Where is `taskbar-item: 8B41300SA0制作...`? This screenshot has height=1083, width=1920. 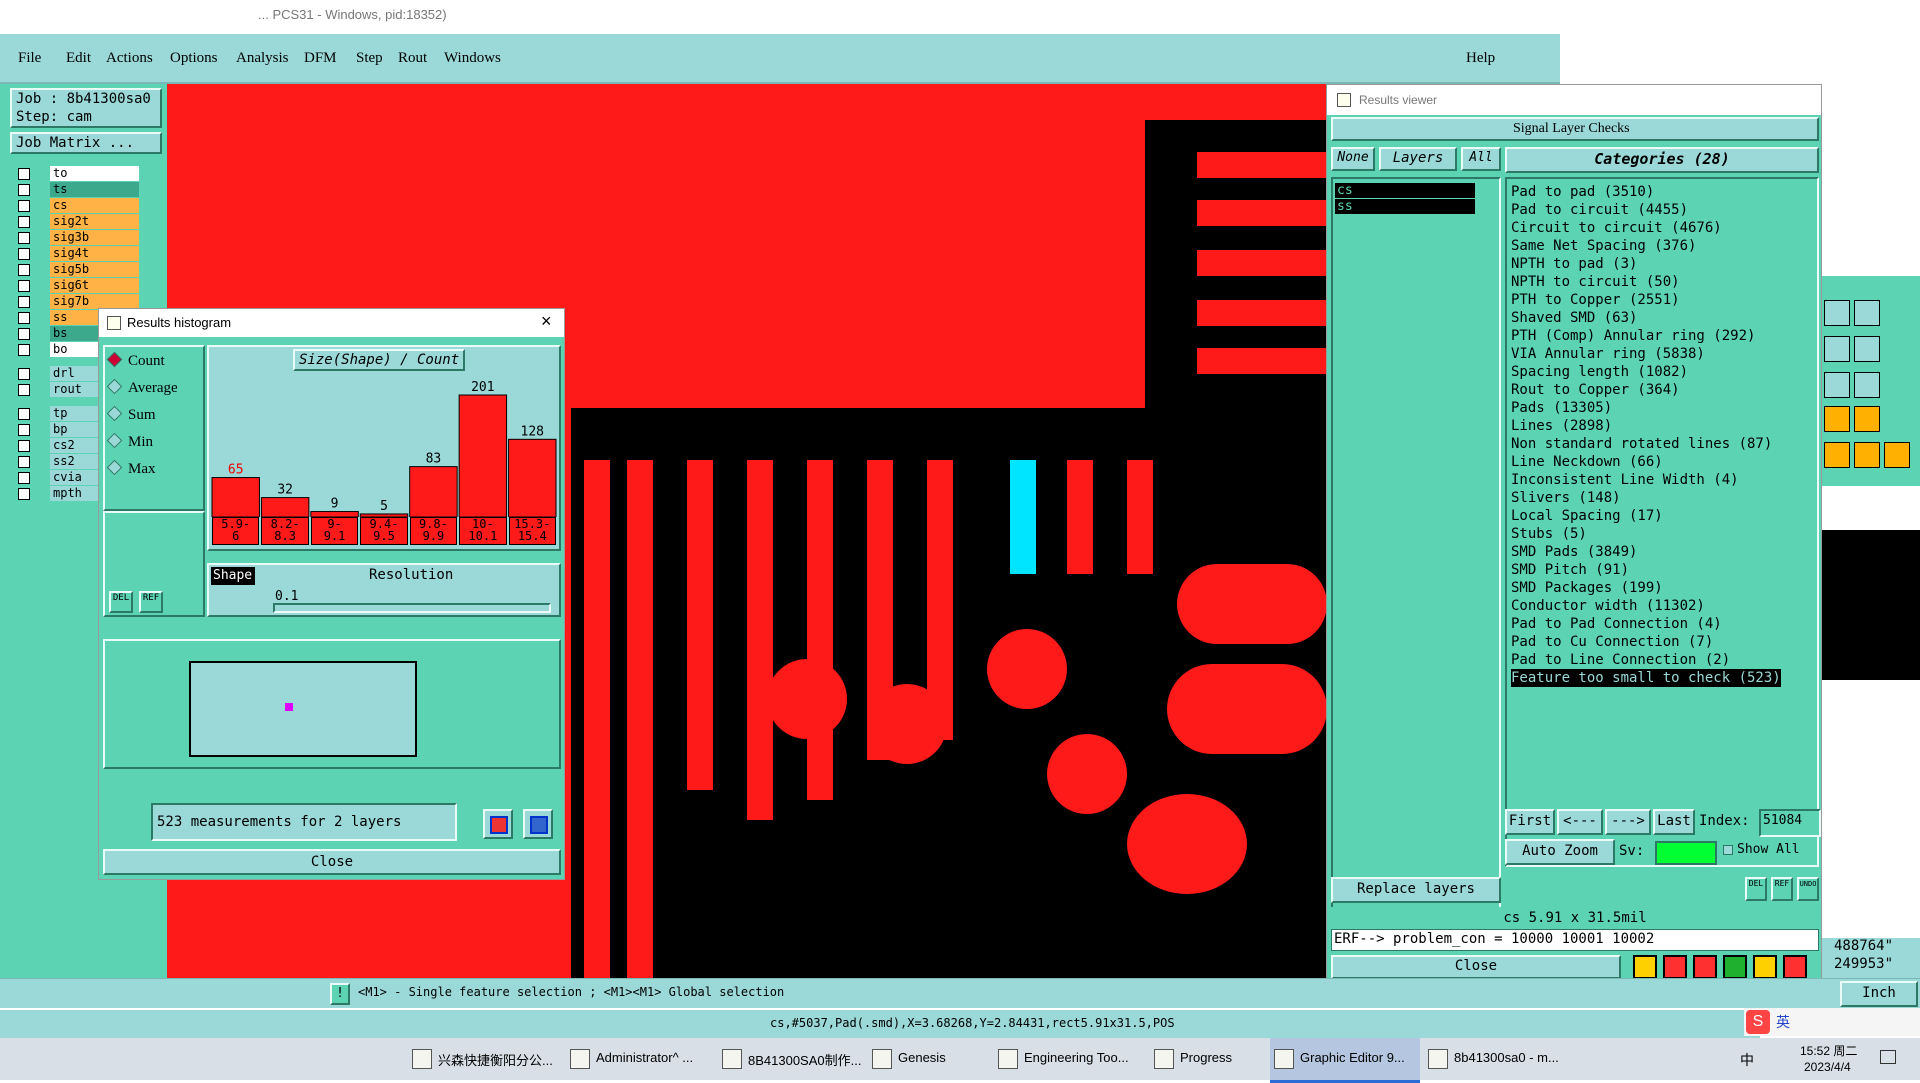
taskbar-item: 8B41300SA0制作... is located at coordinates (791, 1059).